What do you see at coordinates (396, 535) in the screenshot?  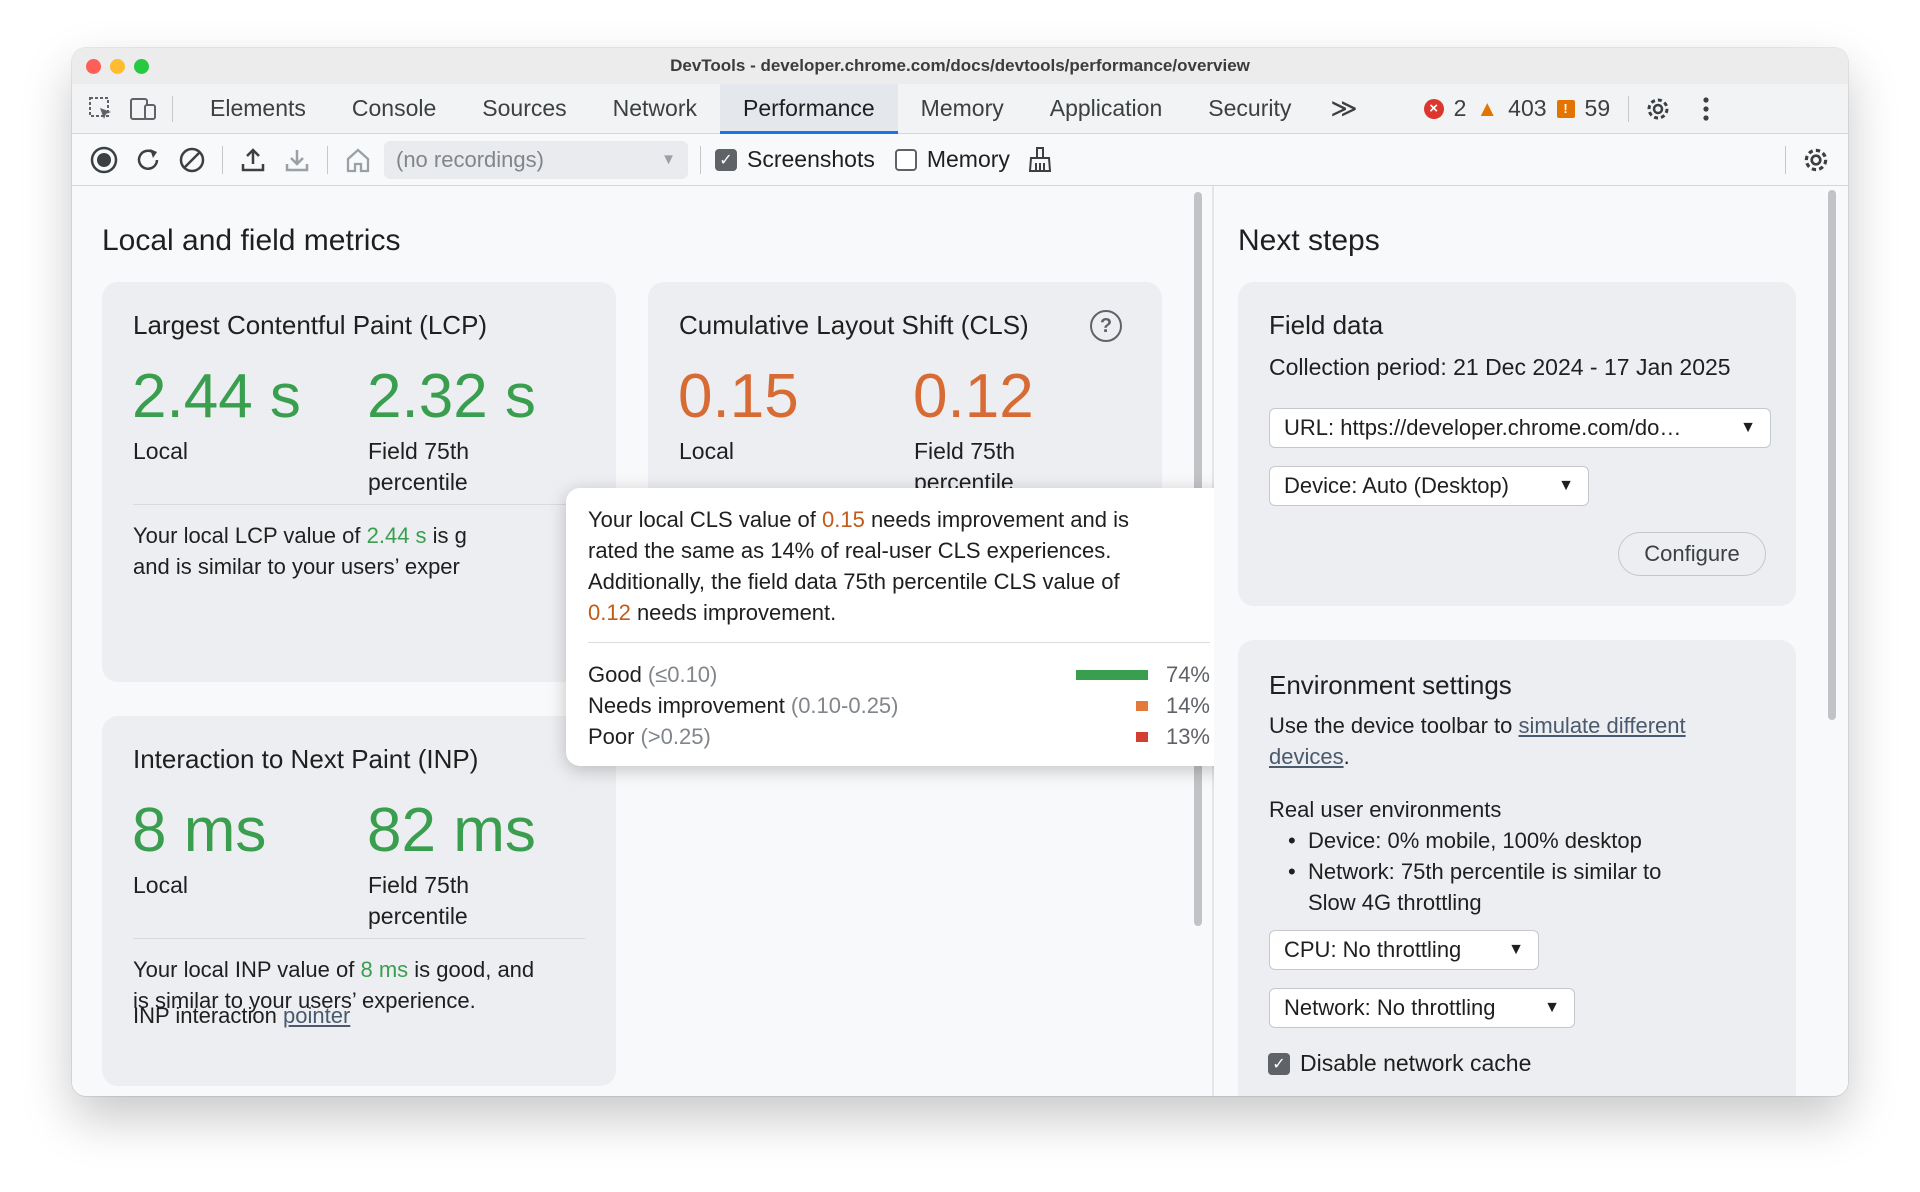 I see `lcp-inline-value: 2.44 s` at bounding box center [396, 535].